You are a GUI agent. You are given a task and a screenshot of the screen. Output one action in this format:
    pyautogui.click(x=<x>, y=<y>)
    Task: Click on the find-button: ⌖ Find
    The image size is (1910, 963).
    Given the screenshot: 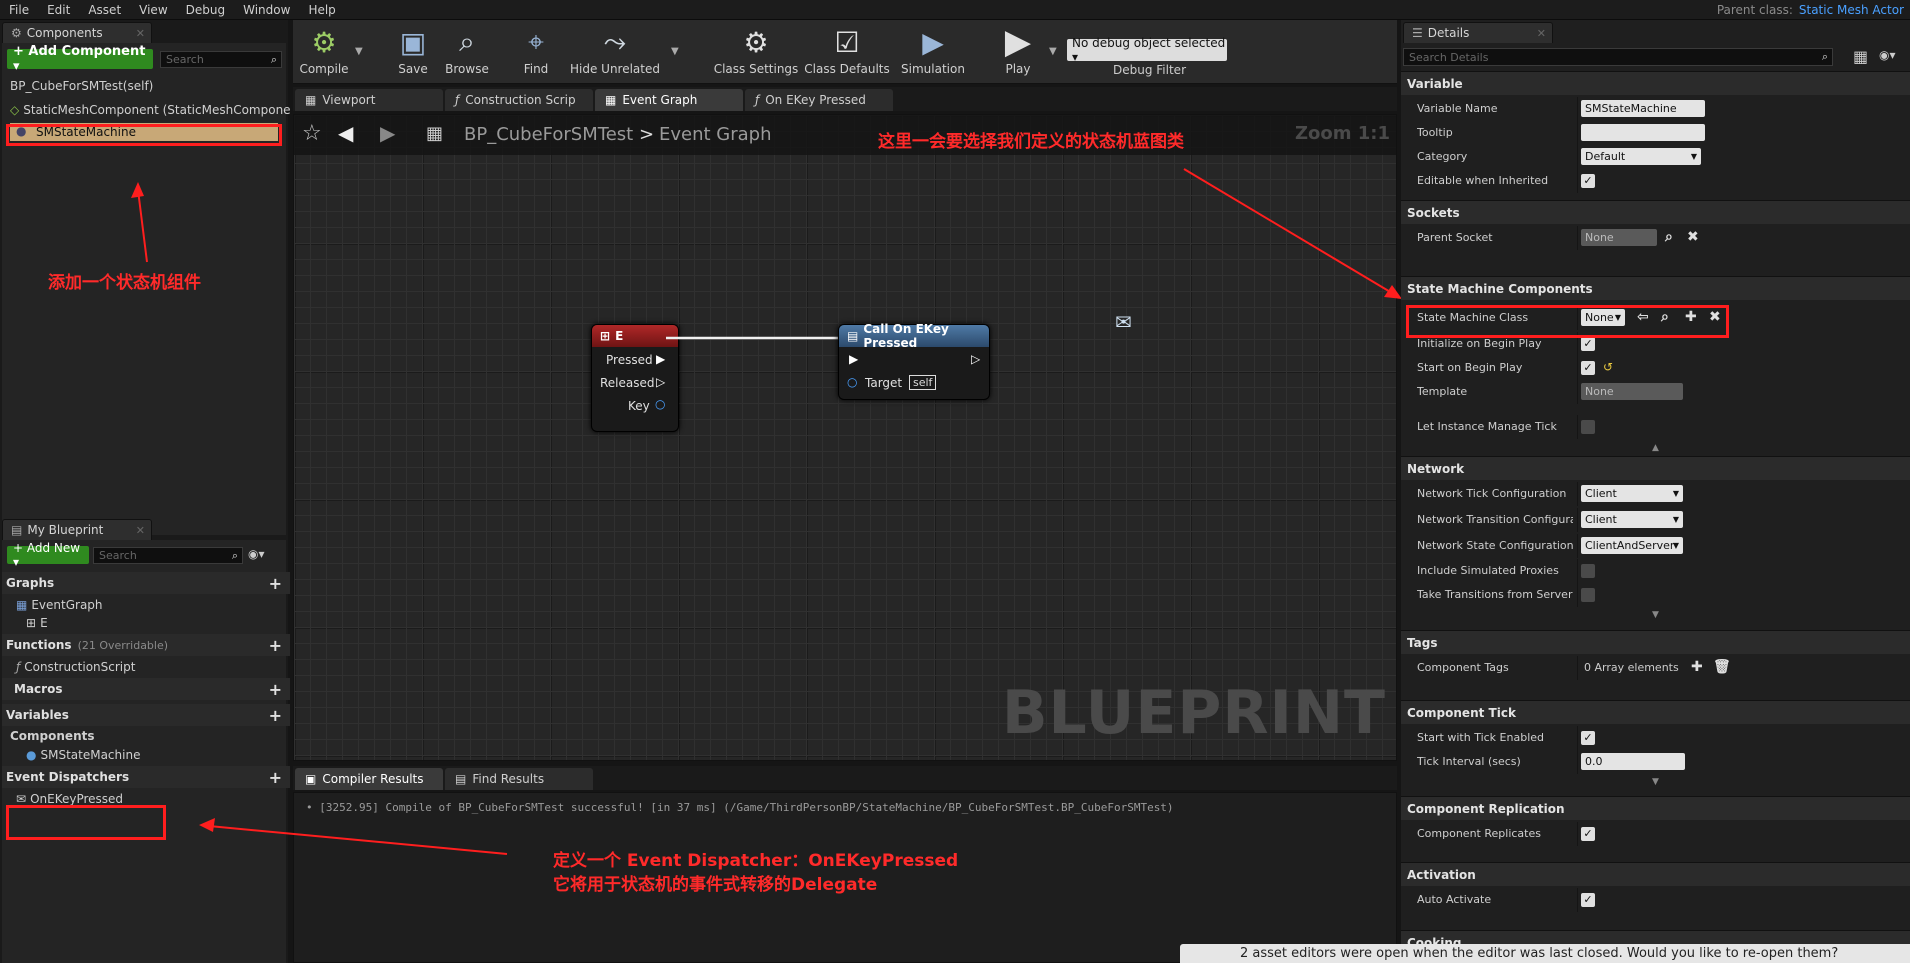 What is the action you would take?
    pyautogui.click(x=536, y=50)
    